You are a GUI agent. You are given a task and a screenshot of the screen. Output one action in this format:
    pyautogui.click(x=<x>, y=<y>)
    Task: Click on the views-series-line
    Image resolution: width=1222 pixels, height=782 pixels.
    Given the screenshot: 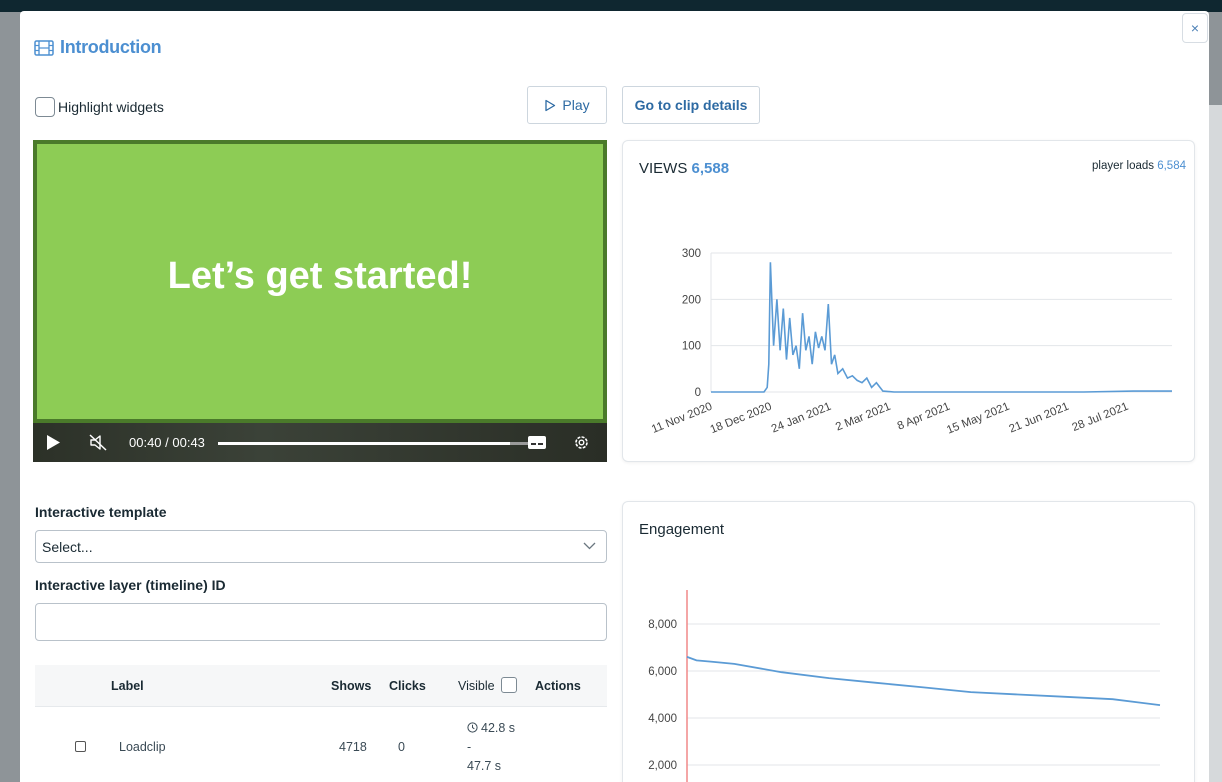 What is the action you would take?
    pyautogui.click(x=941, y=327)
    